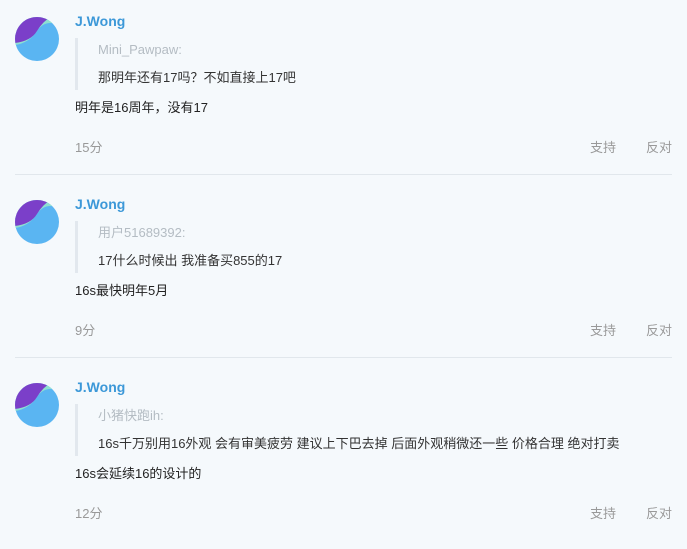 This screenshot has height=549, width=687. I want to click on quoted-text: 那明年还有17吗？不如直接上17吧, so click(197, 77).